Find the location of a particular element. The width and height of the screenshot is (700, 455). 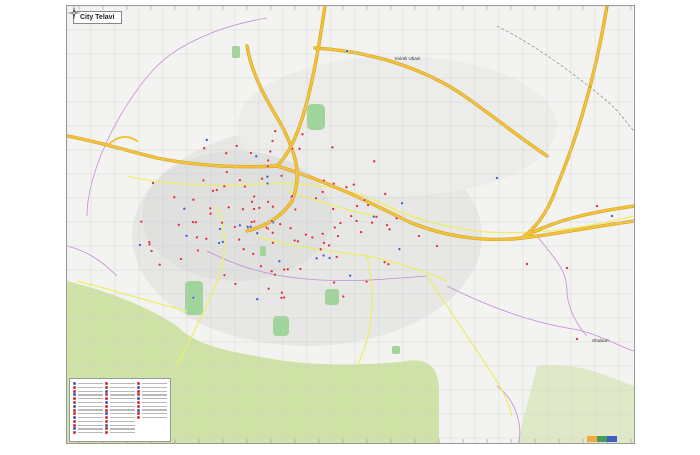

map-legend is located at coordinates (120, 410).